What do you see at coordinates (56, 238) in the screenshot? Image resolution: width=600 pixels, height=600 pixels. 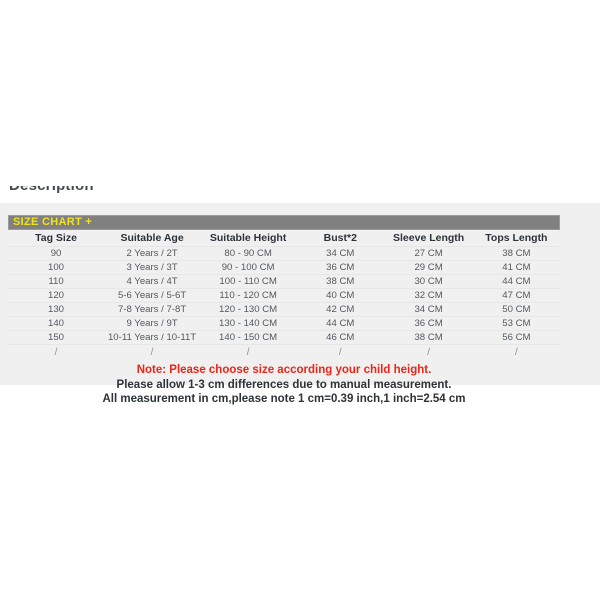 I see `column-header-tag-size: Tag Size` at bounding box center [56, 238].